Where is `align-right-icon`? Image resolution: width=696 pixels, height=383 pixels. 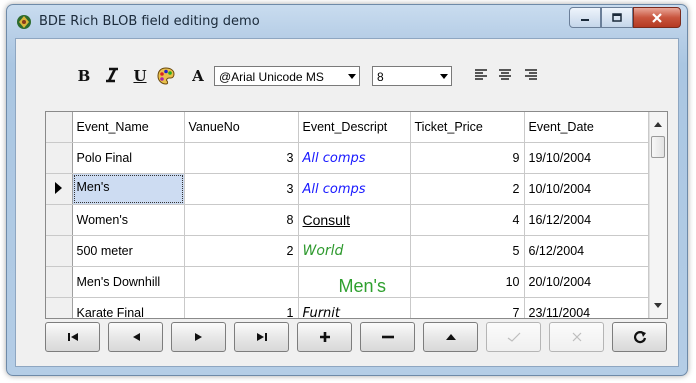
align-right-icon is located at coordinates (531, 75).